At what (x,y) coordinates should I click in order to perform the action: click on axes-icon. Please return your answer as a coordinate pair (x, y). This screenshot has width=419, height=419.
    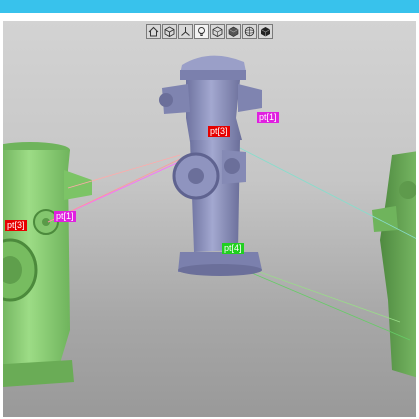
    Looking at the image, I should click on (185, 31).